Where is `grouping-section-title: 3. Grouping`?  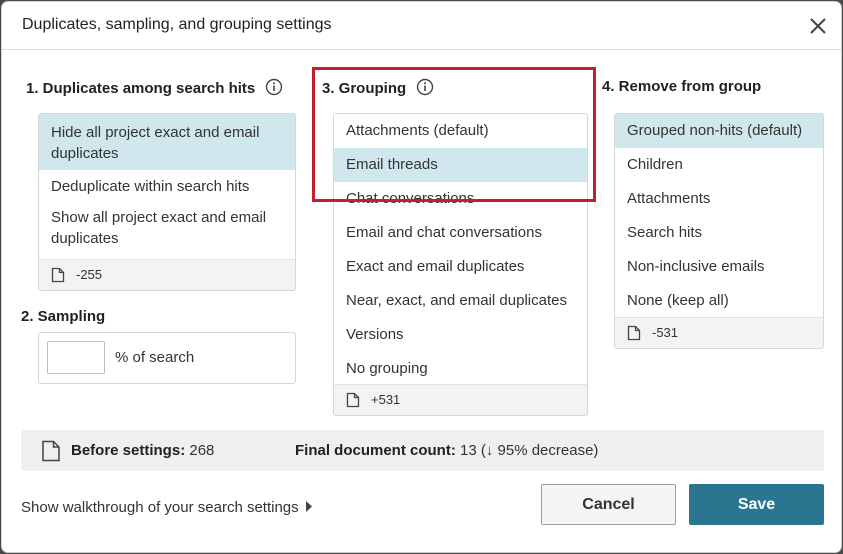
grouping-section-title: 3. Grouping is located at coordinates (378, 89).